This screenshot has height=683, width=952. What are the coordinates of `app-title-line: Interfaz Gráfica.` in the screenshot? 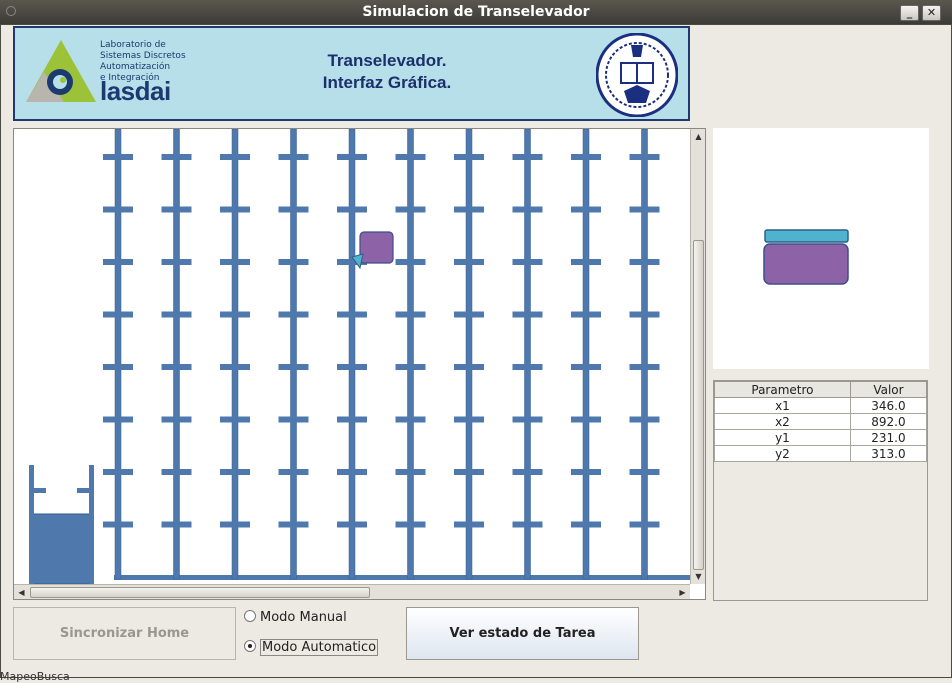 It's located at (387, 82).